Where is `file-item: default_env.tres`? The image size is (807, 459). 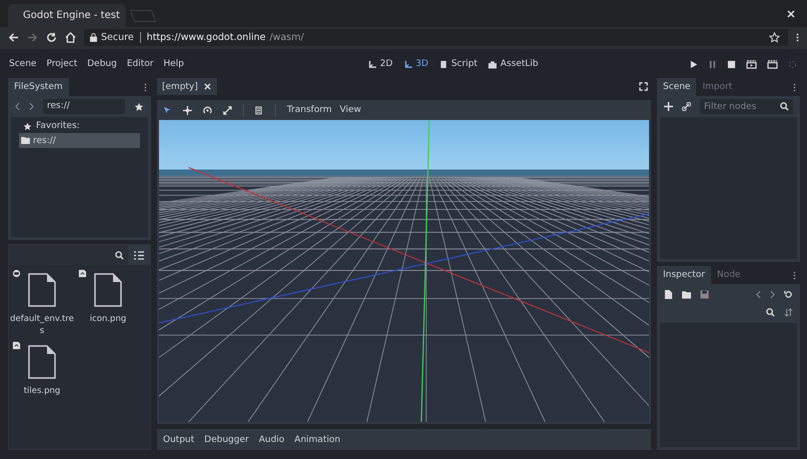
file-item: default_env.tres is located at coordinates (42, 303).